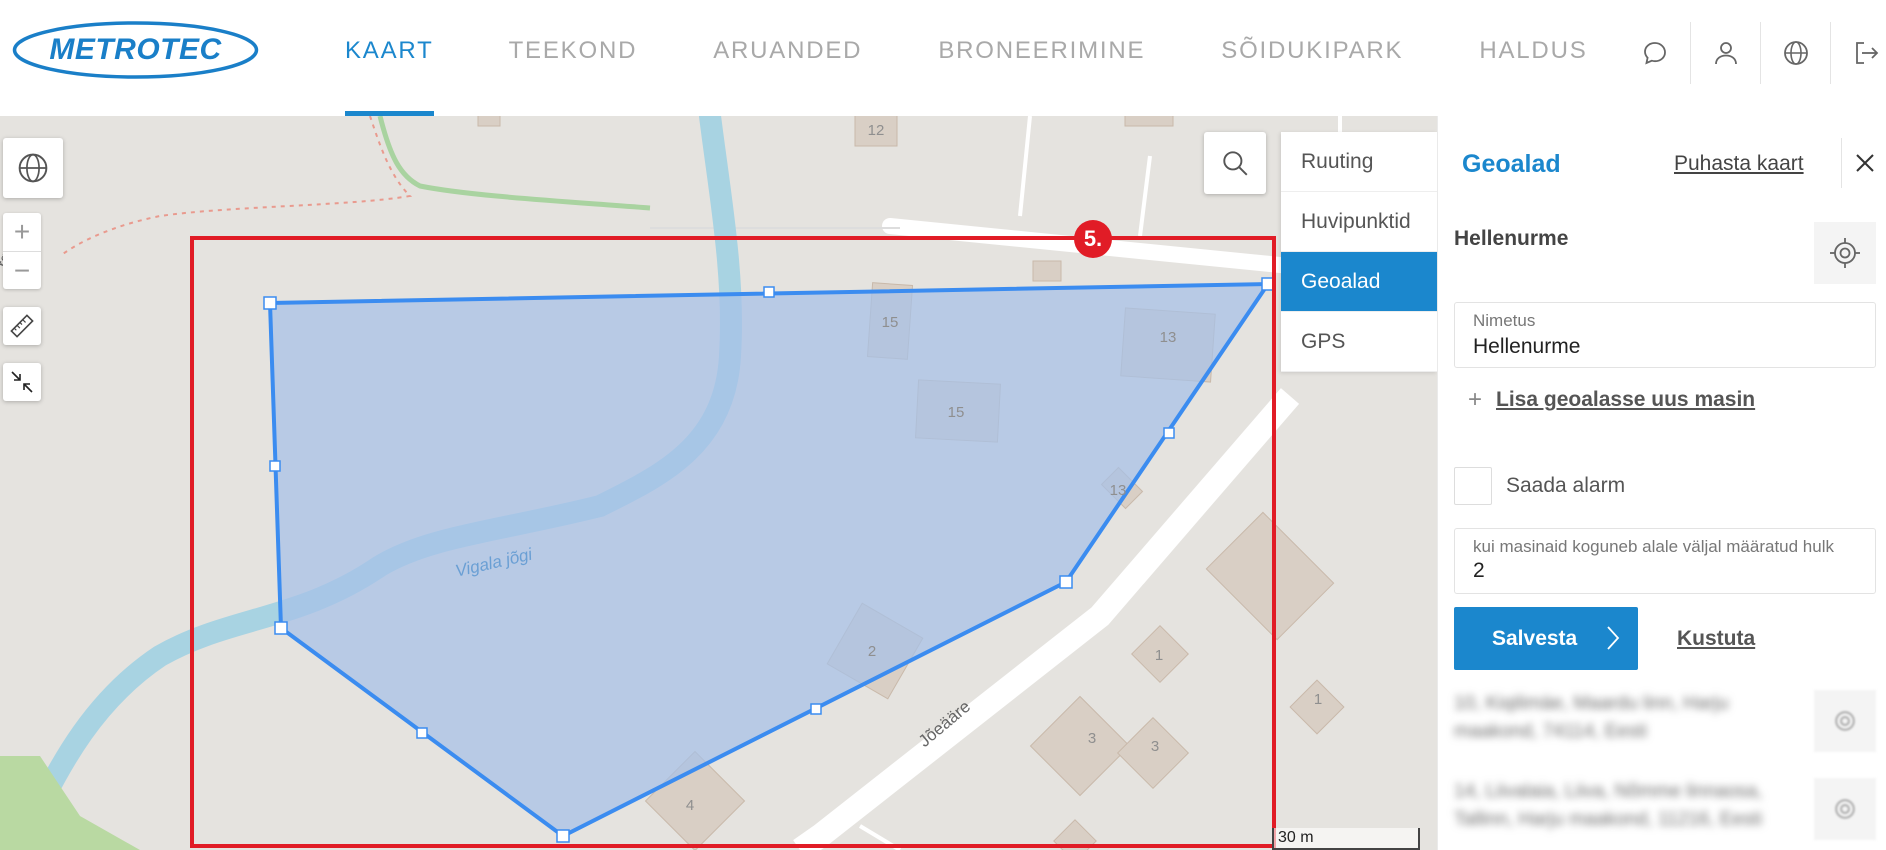  What do you see at coordinates (1716, 639) in the screenshot?
I see `delete-link: Kustuta` at bounding box center [1716, 639].